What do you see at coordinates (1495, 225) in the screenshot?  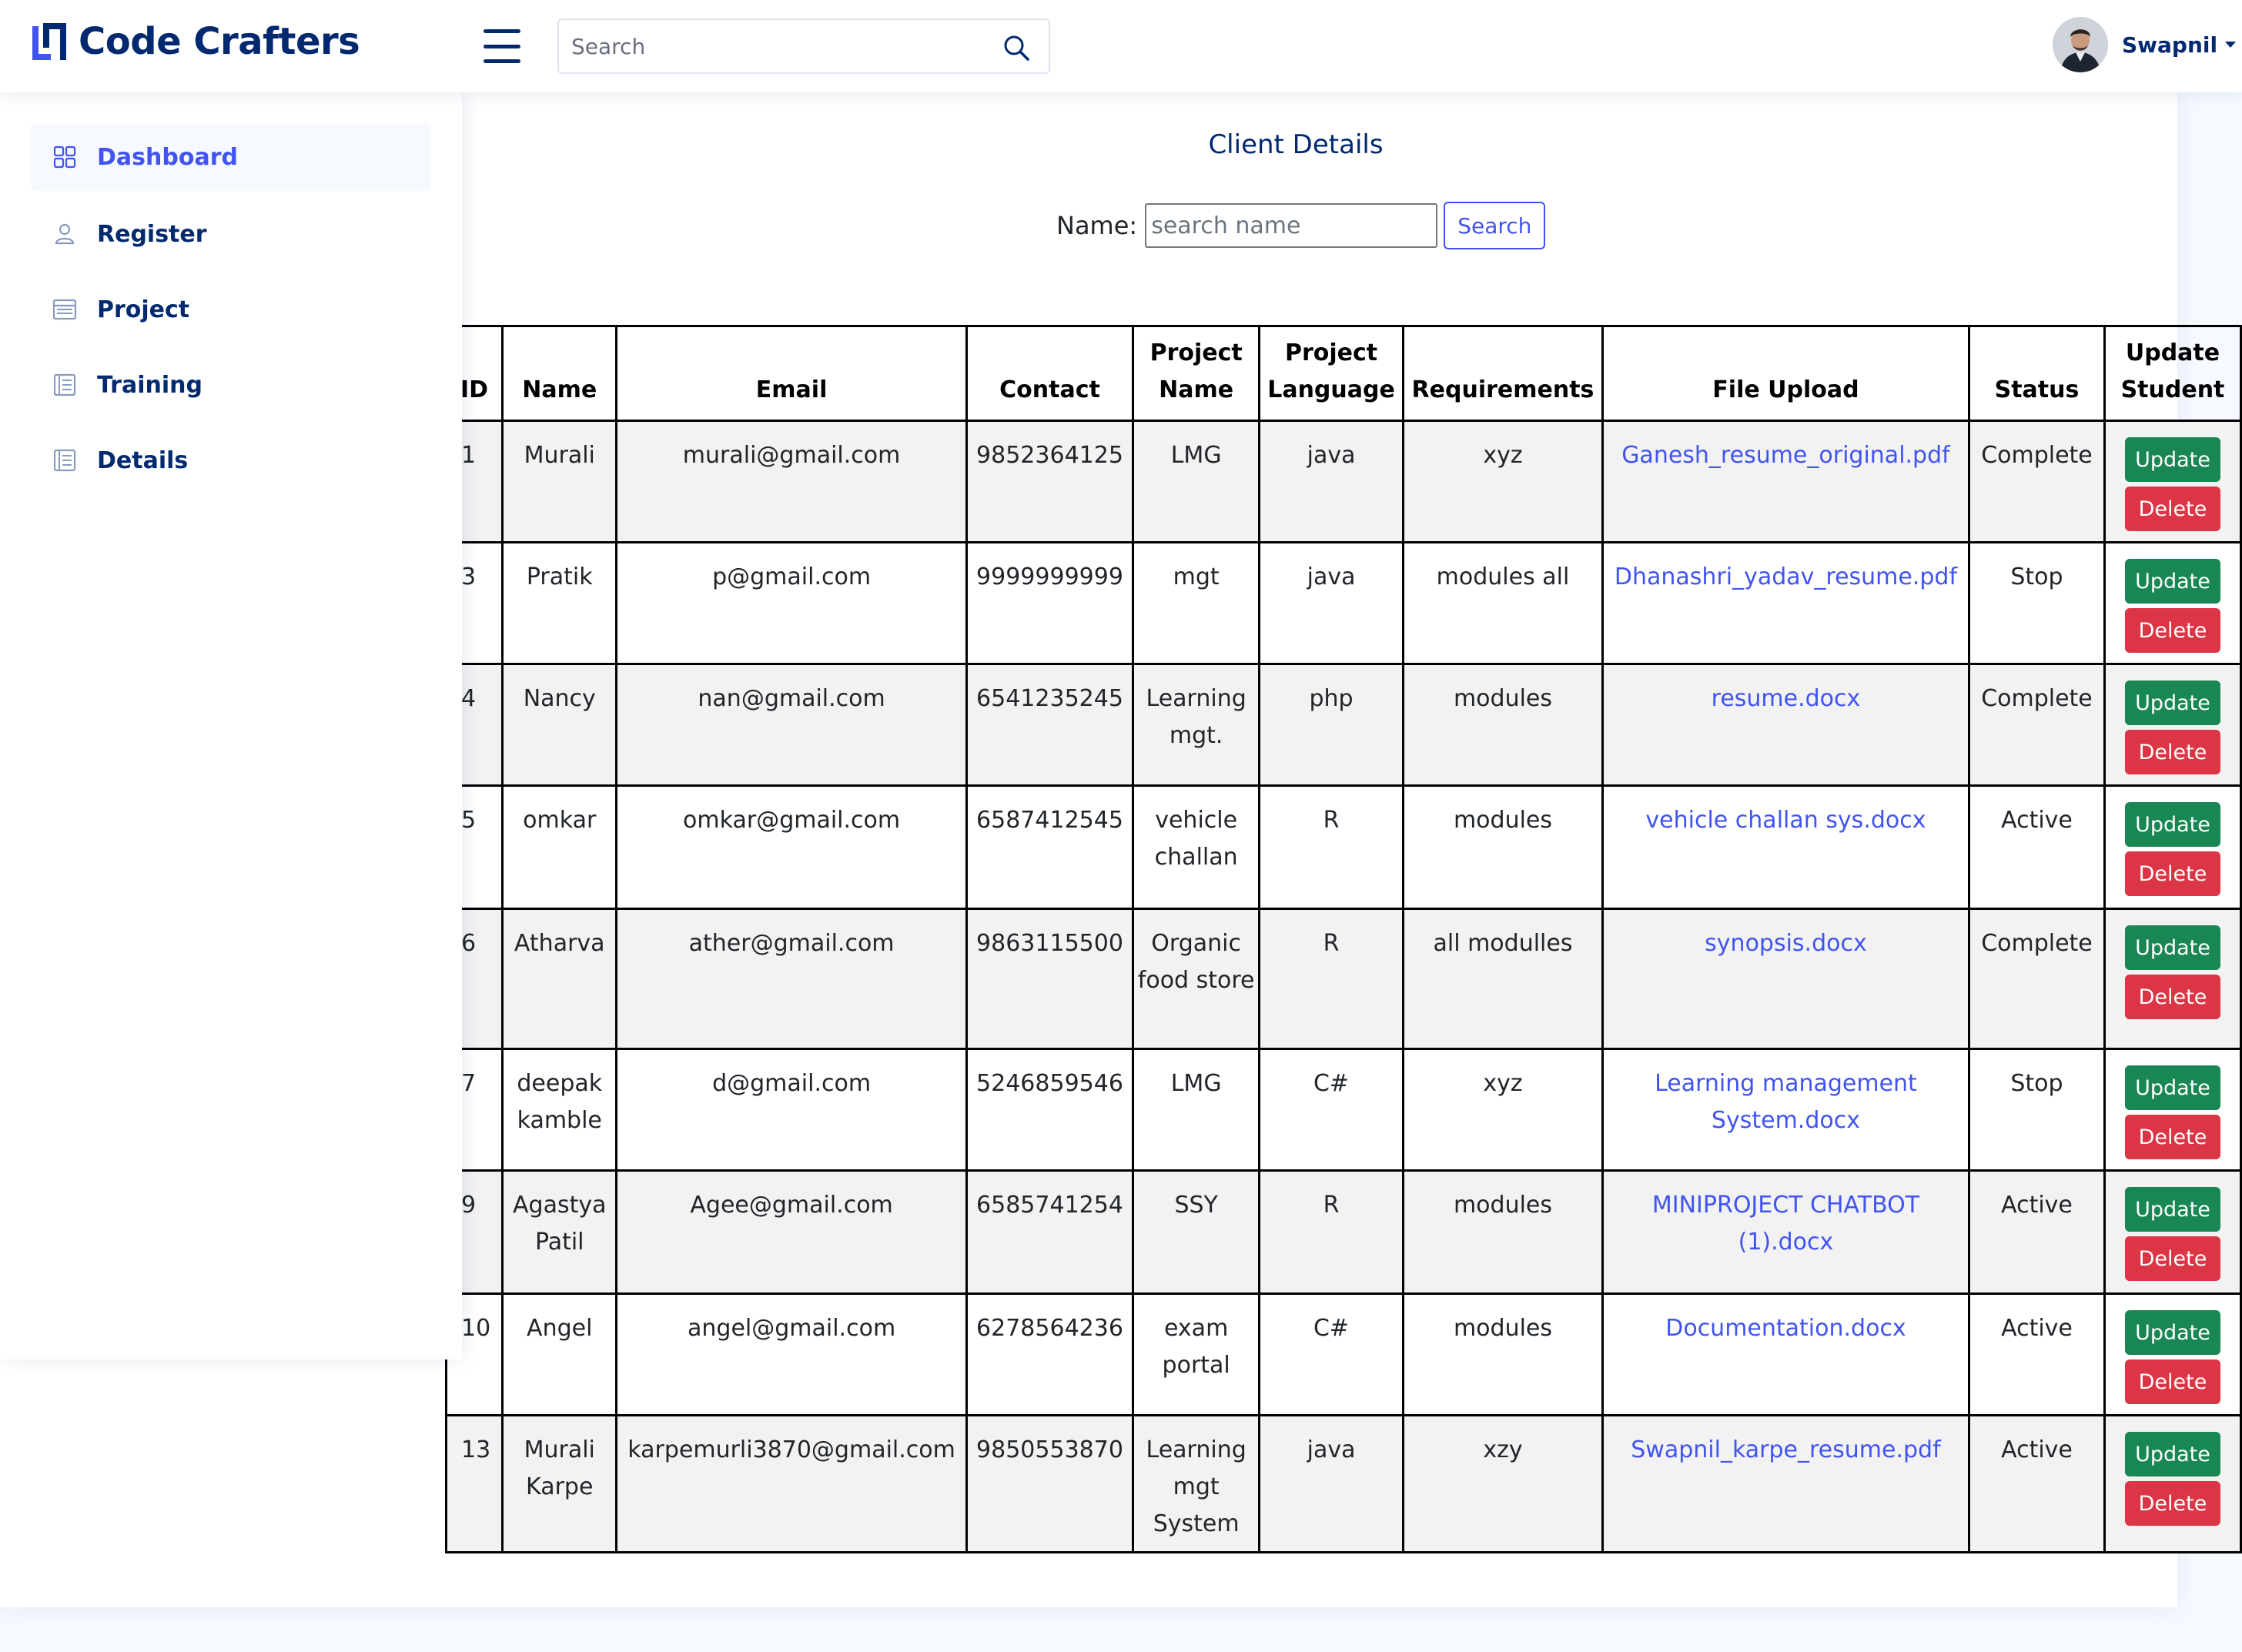 I see `name-search-button: Search` at bounding box center [1495, 225].